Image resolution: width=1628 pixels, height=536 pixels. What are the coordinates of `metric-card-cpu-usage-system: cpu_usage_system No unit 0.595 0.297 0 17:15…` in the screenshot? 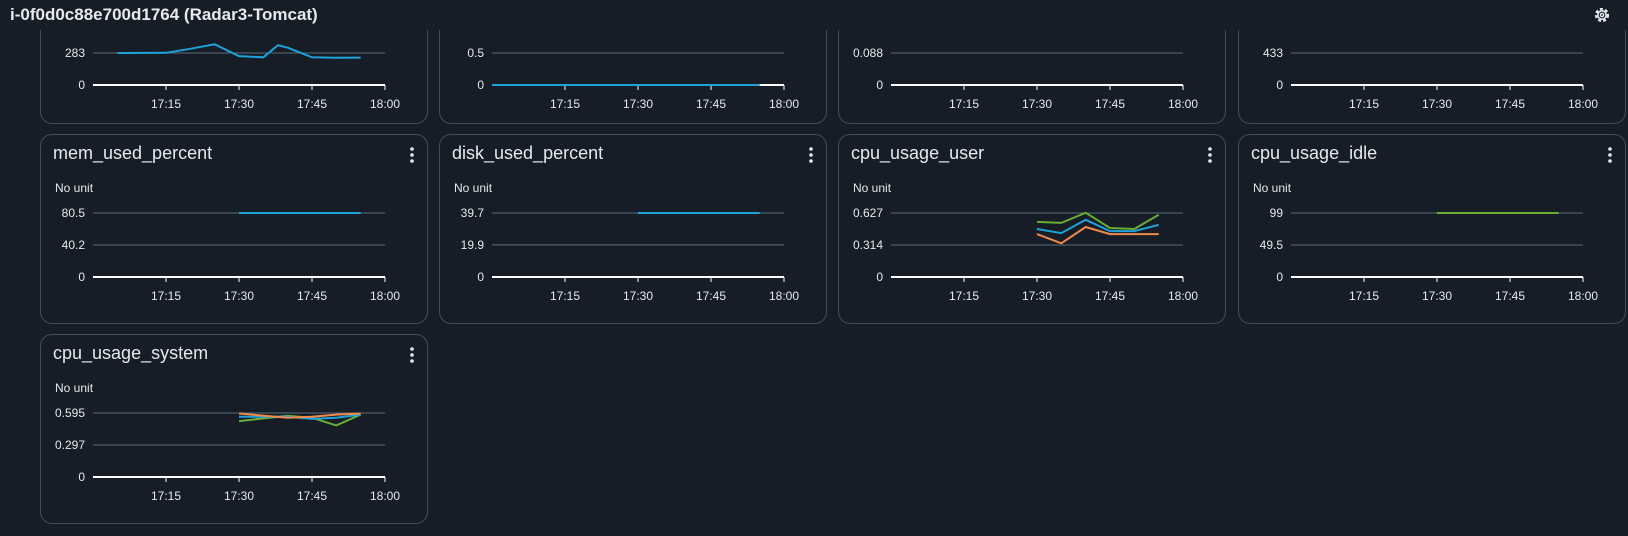 It's located at (234, 429).